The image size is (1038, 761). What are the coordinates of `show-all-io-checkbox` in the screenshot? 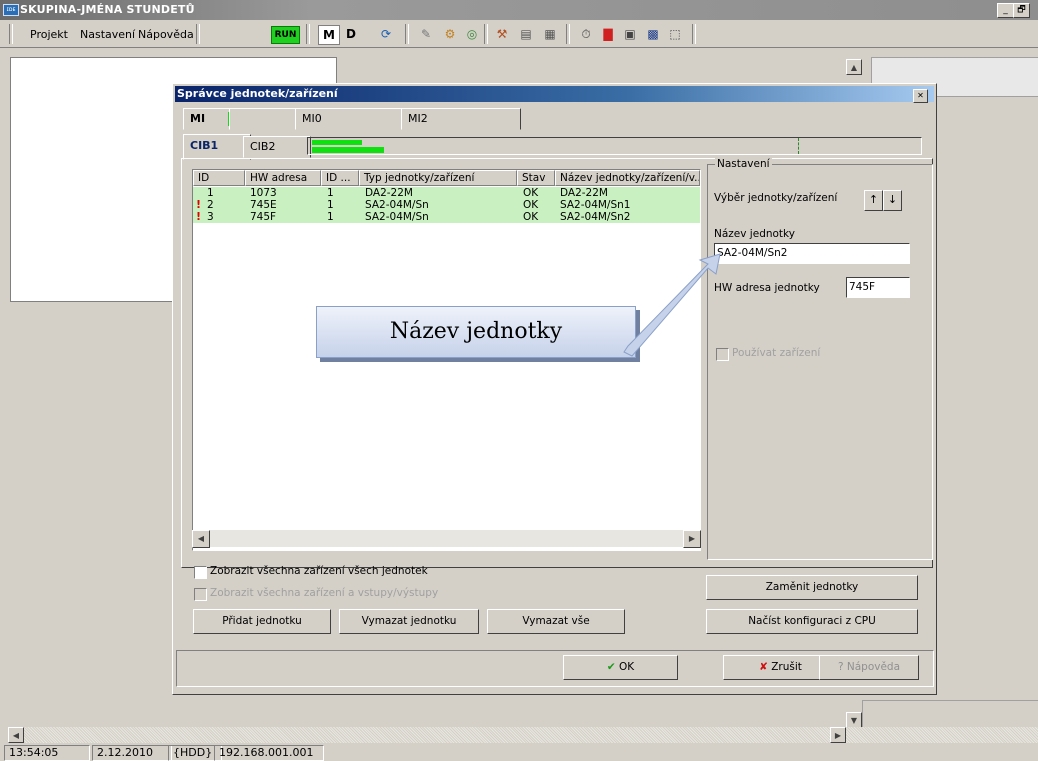 It's located at (200, 594).